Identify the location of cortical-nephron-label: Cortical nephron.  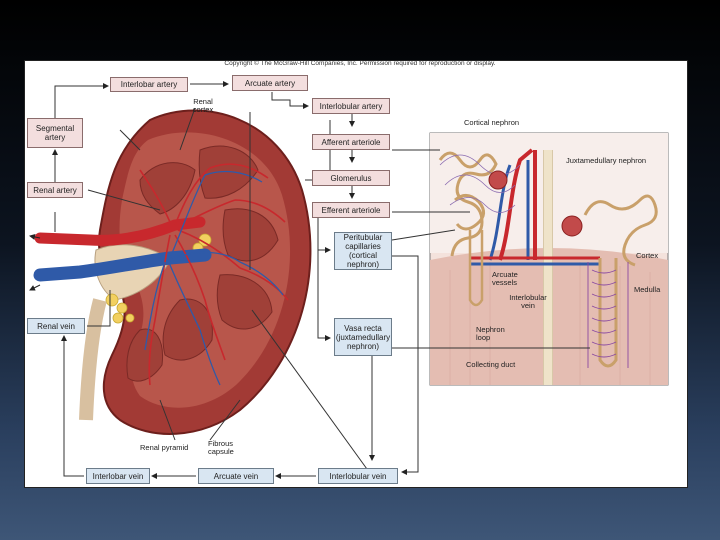
(492, 122).